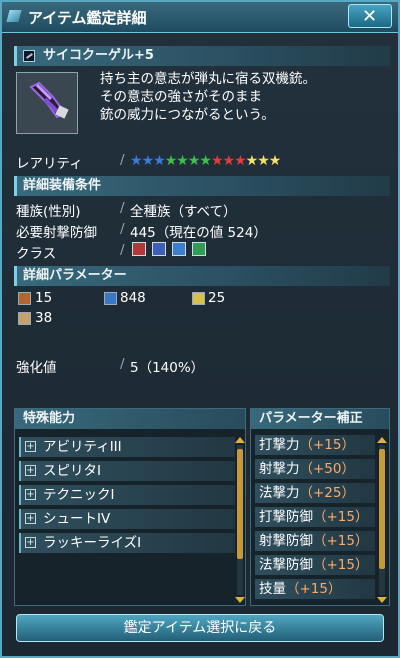  Describe the element at coordinates (279, 445) in the screenshot. I see `bonus-name: 打撃力` at that location.